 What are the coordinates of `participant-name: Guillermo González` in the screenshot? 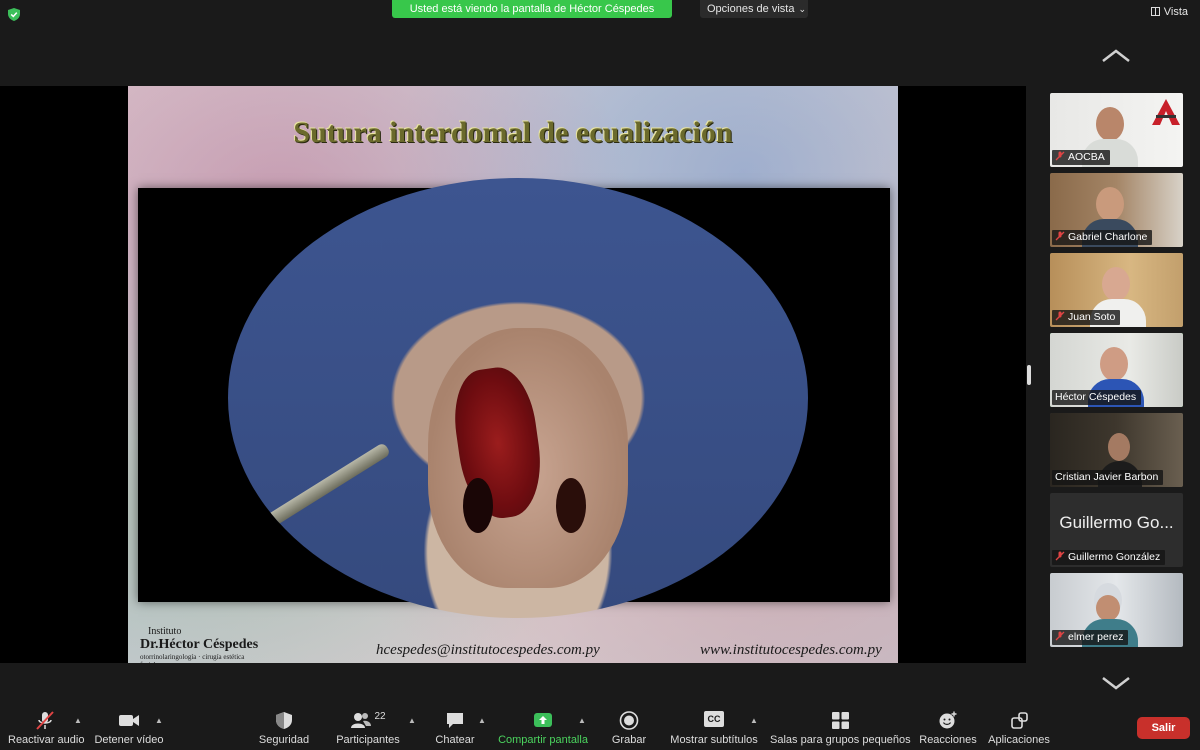 It's located at (1114, 557).